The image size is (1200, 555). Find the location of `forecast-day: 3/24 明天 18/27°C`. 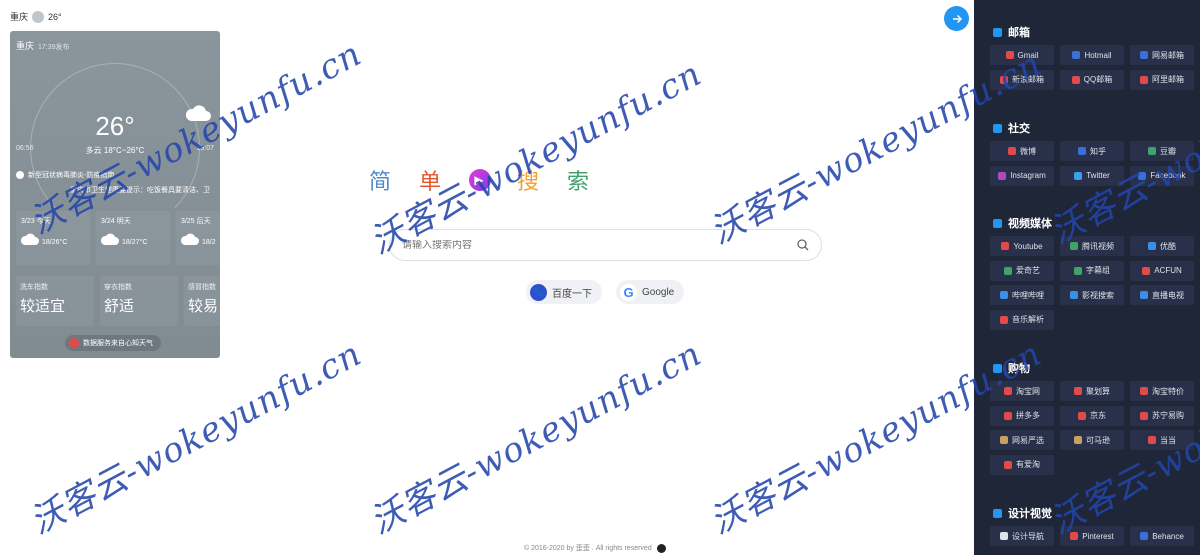

forecast-day: 3/24 明天 18/27°C is located at coordinates (133, 238).